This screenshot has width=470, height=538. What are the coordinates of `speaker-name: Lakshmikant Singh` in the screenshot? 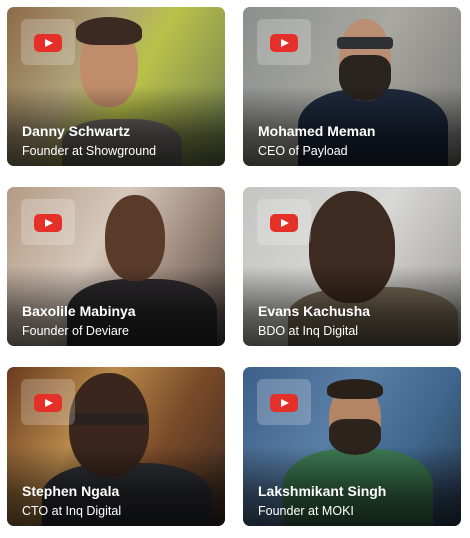 It's located at (322, 491).